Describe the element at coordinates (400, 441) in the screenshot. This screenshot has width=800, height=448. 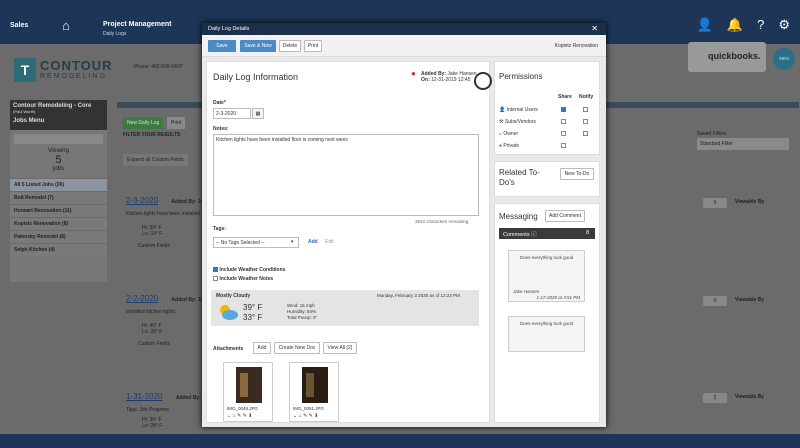
I see `bottom-bar` at that location.